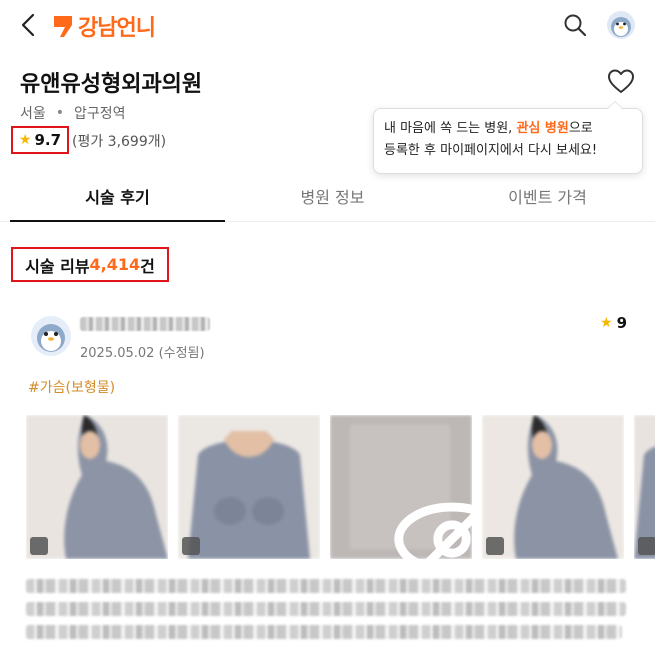 This screenshot has width=655, height=663. Describe the element at coordinates (100, 114) in the screenshot. I see `location-station: 압구정역` at that location.